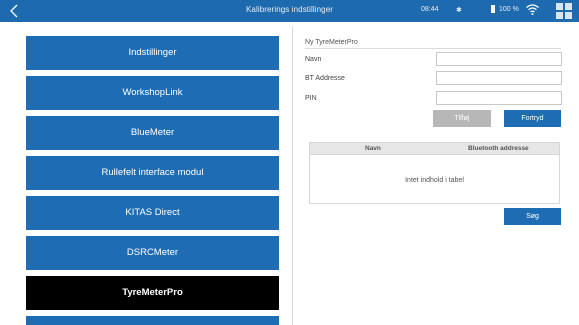 The width and height of the screenshot is (579, 325). I want to click on menu-item-more, so click(152, 320).